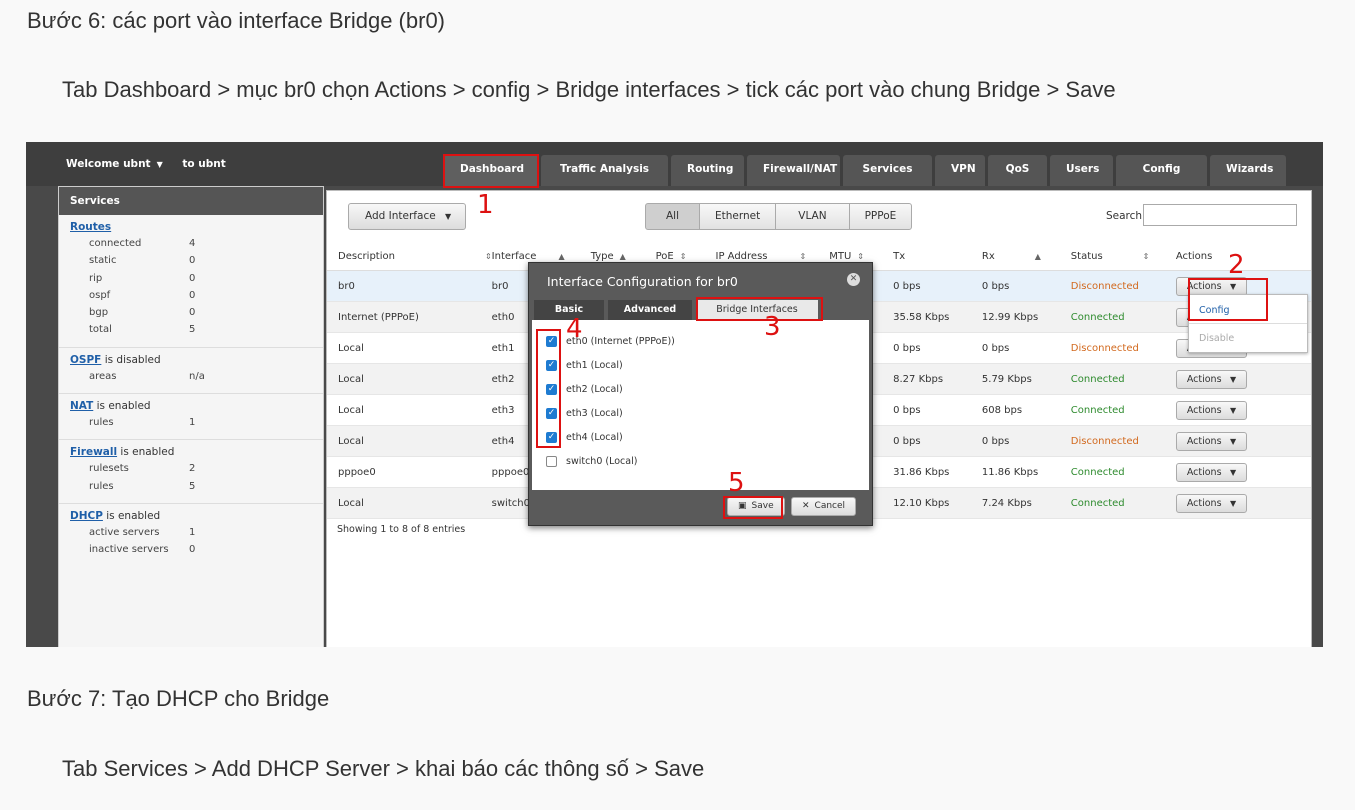 The image size is (1355, 810). What do you see at coordinates (1026, 257) in the screenshot?
I see `col-rx: Rx ▲` at bounding box center [1026, 257].